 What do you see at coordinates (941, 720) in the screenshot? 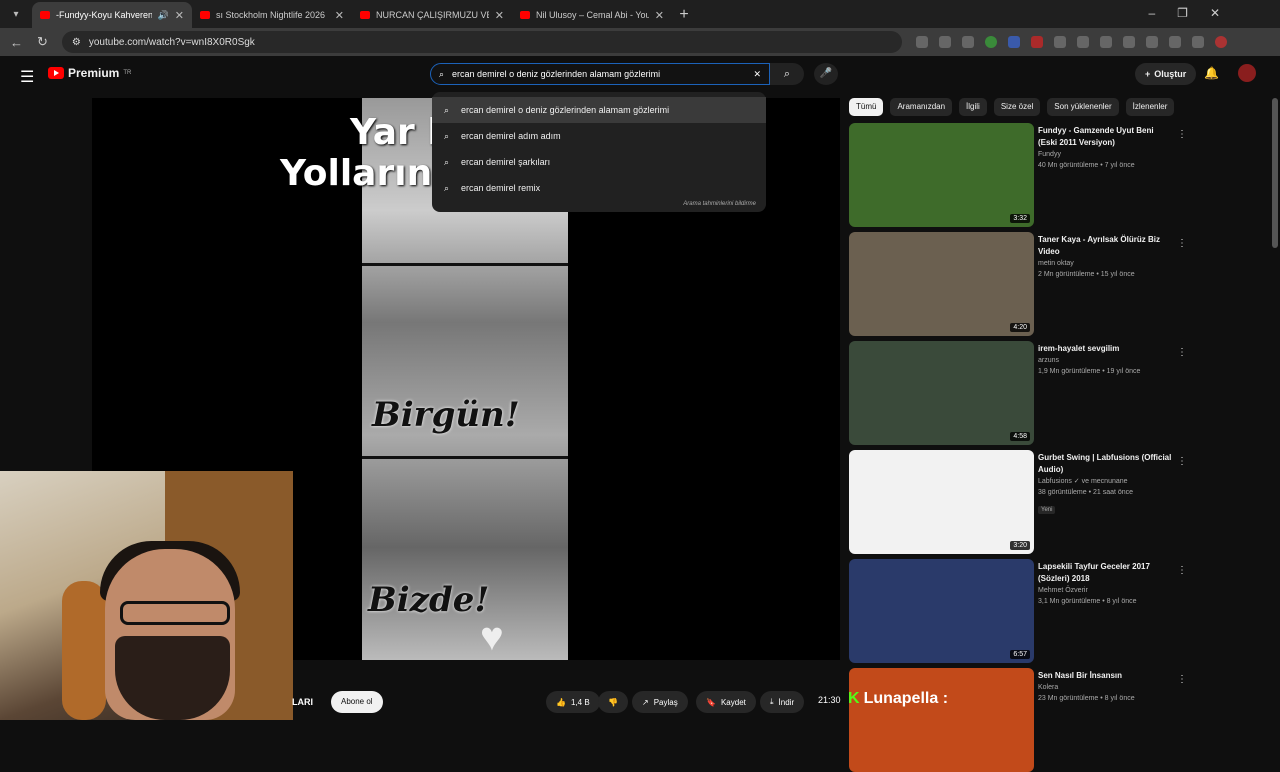
I see `video-thumbnail` at bounding box center [941, 720].